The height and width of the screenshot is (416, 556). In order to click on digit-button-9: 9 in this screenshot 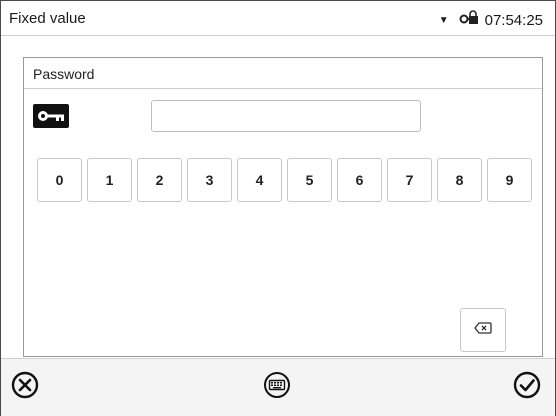, I will do `click(509, 180)`.